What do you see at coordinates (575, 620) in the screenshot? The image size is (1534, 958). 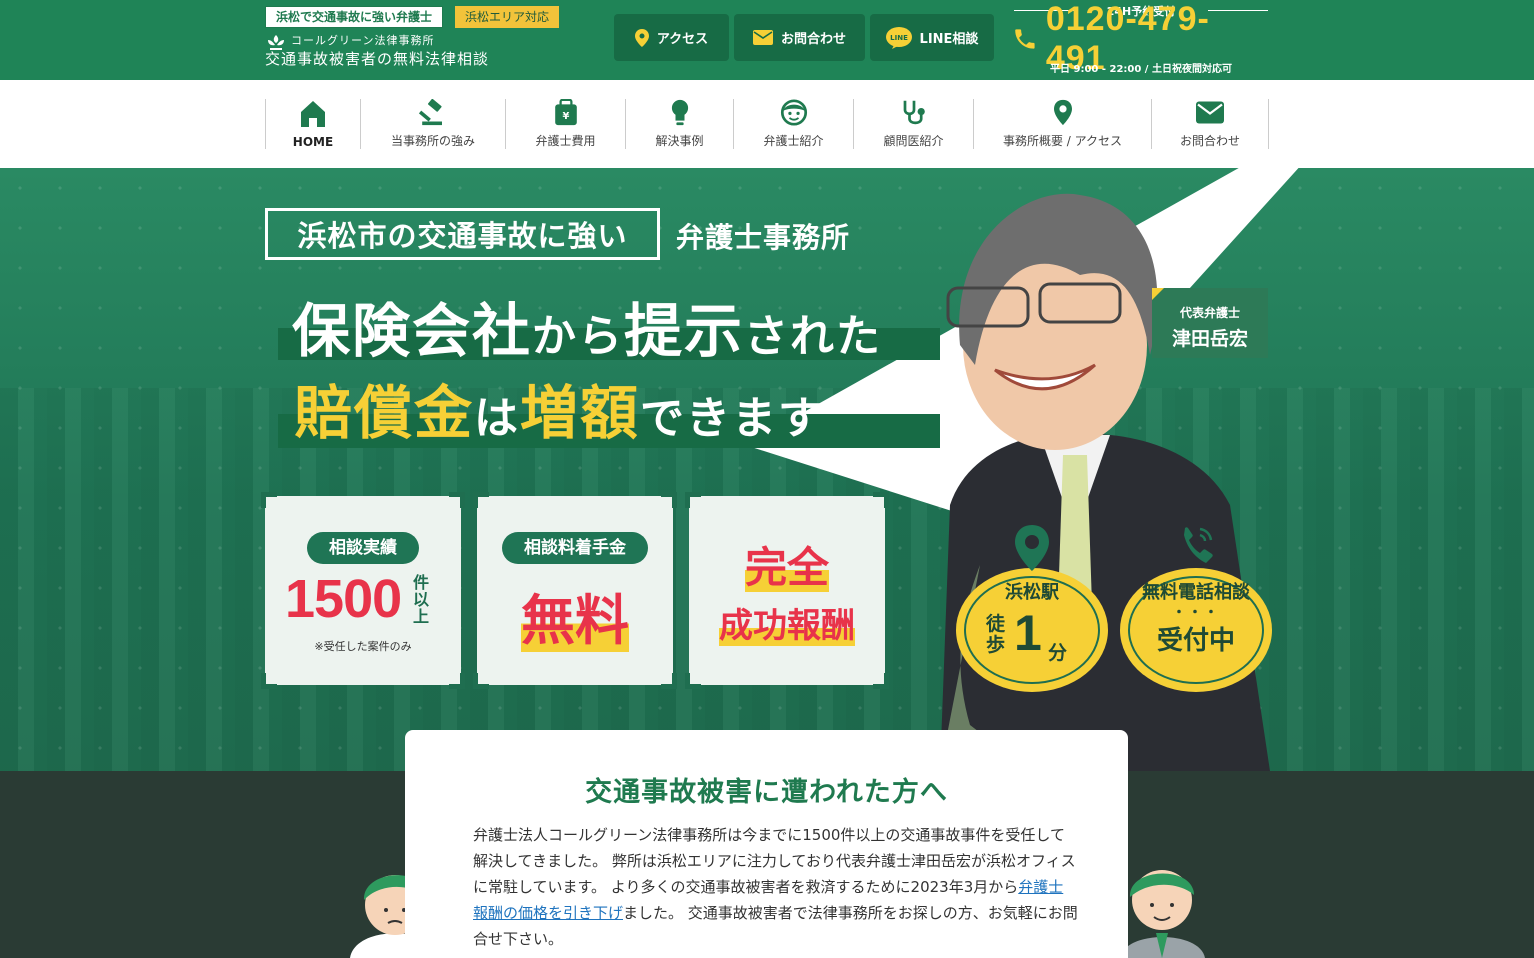 I see `card-2-value: 無料` at bounding box center [575, 620].